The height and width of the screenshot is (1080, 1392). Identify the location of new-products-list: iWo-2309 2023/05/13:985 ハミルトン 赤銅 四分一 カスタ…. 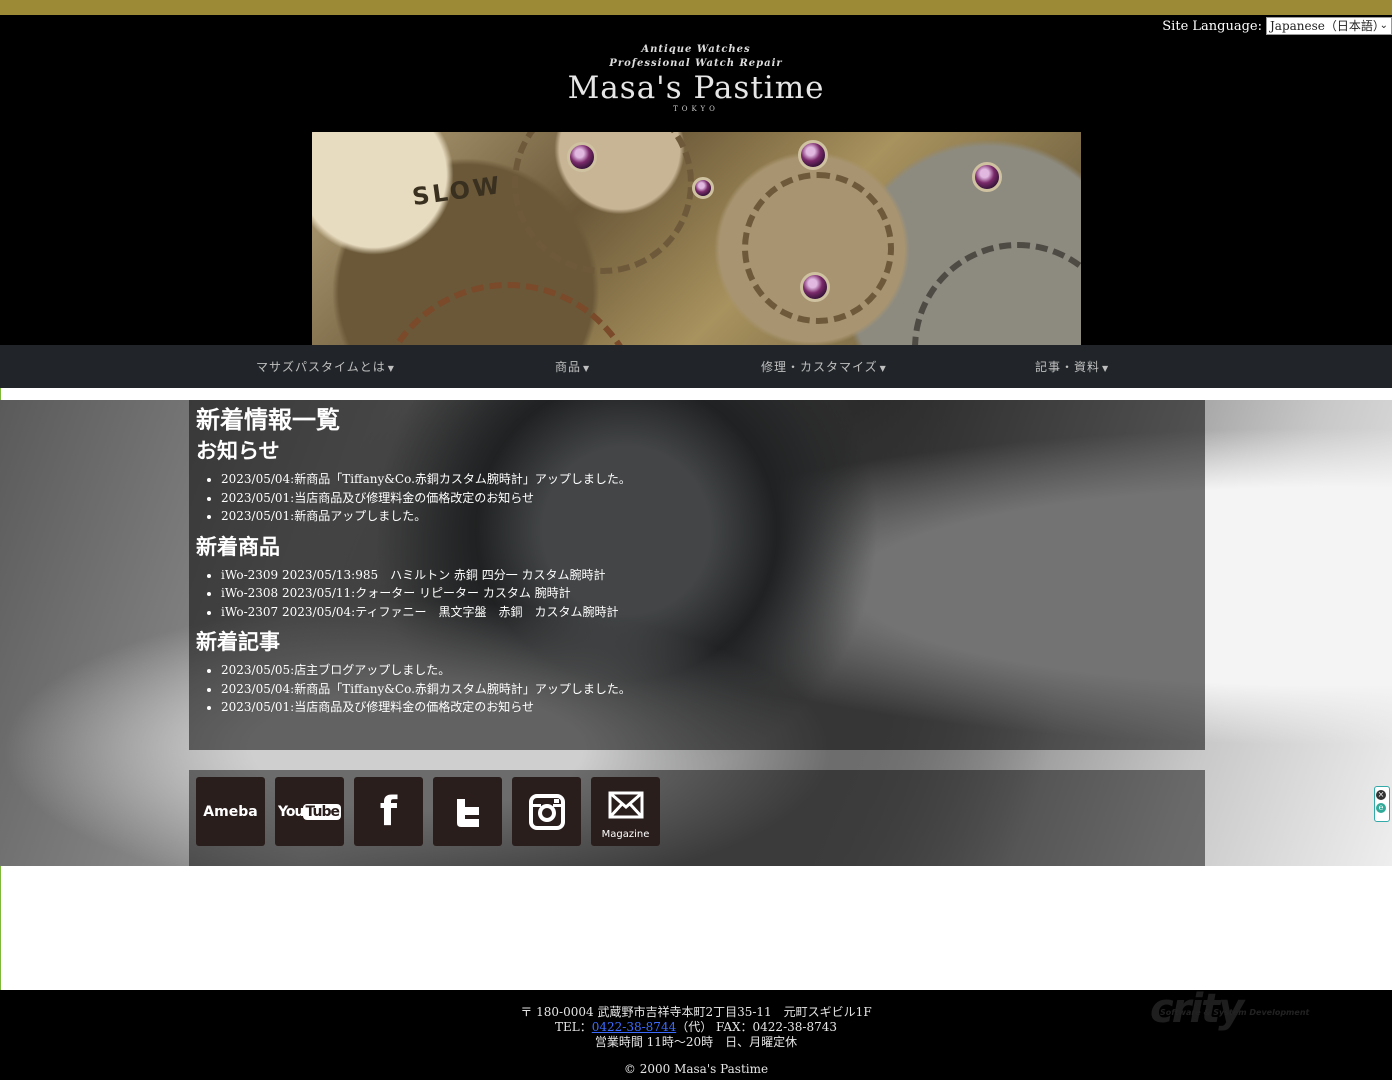
(696, 594).